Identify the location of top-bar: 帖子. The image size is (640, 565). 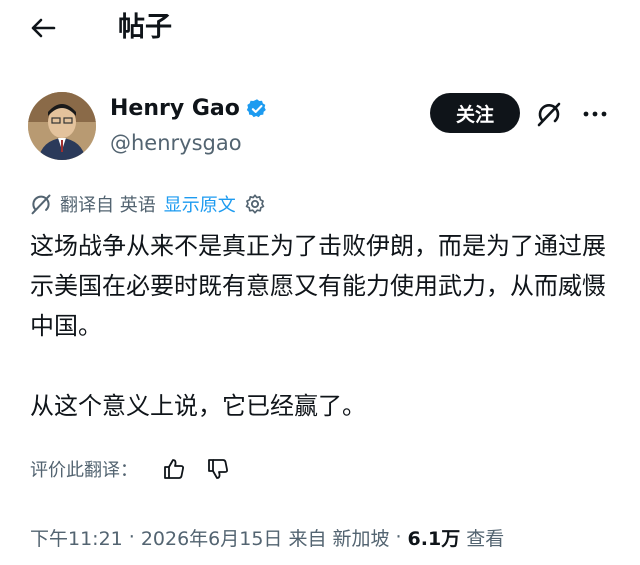
(320, 28).